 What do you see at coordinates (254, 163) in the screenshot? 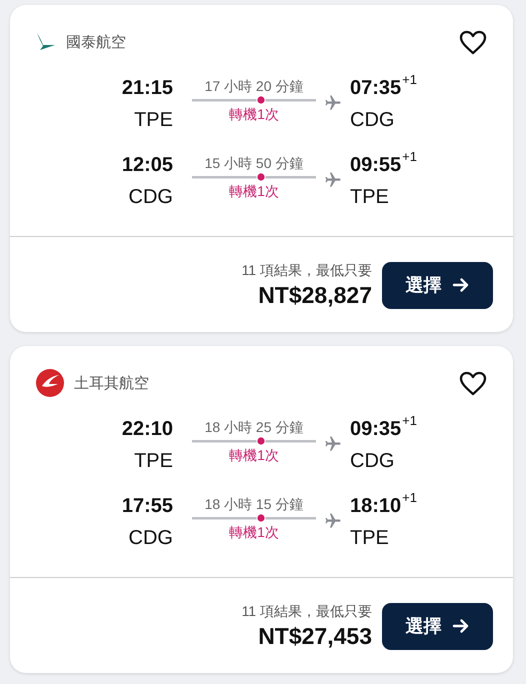
I see `flight-duration: 15 小時 50 分鐘` at bounding box center [254, 163].